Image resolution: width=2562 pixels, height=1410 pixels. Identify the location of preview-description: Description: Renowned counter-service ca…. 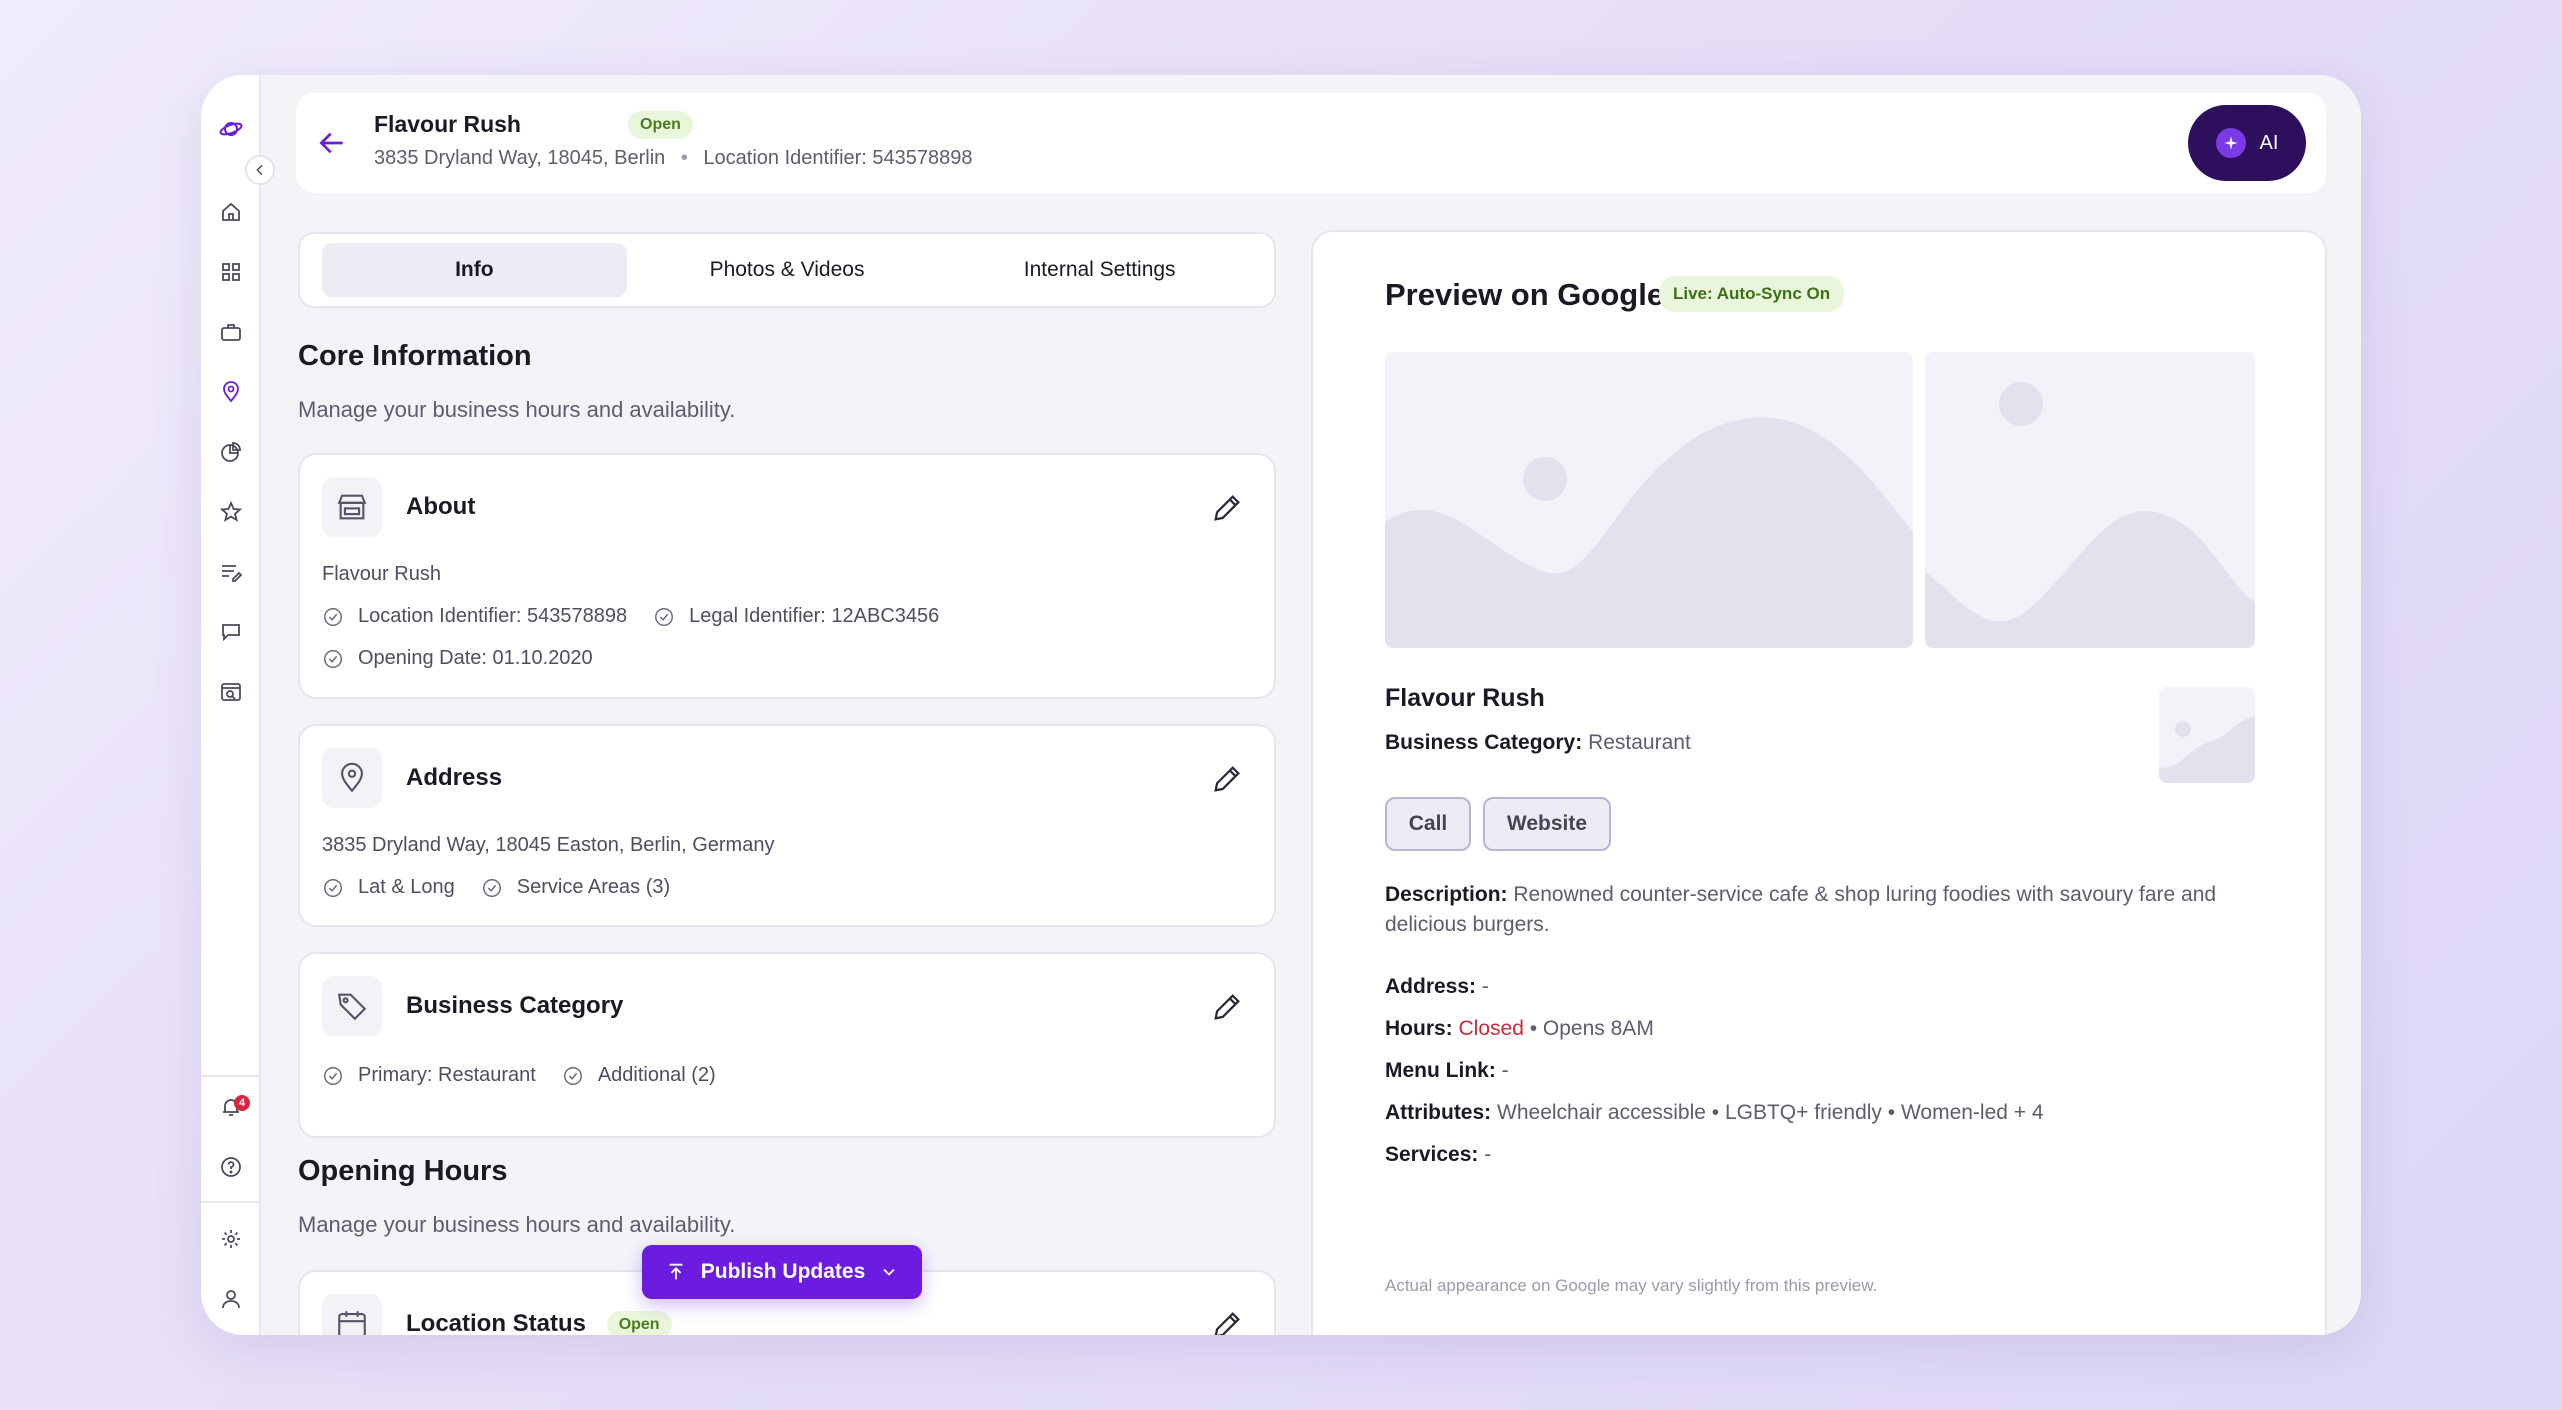
(1825, 910).